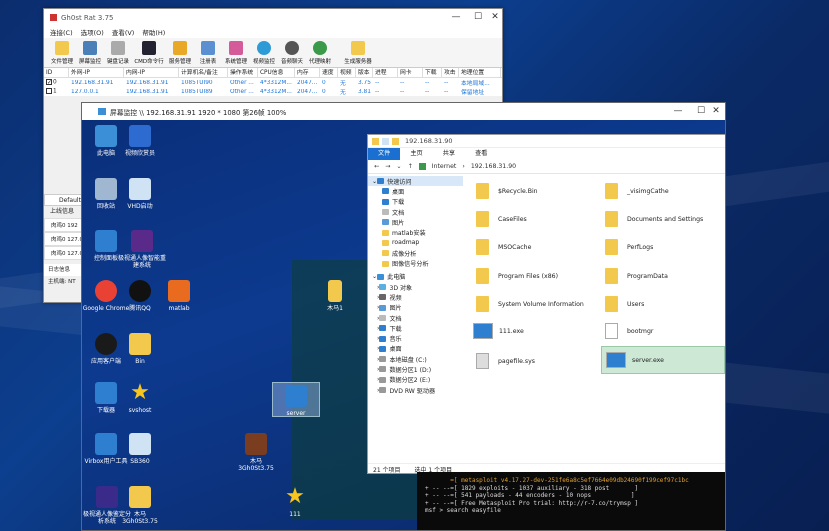  I want to click on nav-item: › 视频, so click(415, 297).